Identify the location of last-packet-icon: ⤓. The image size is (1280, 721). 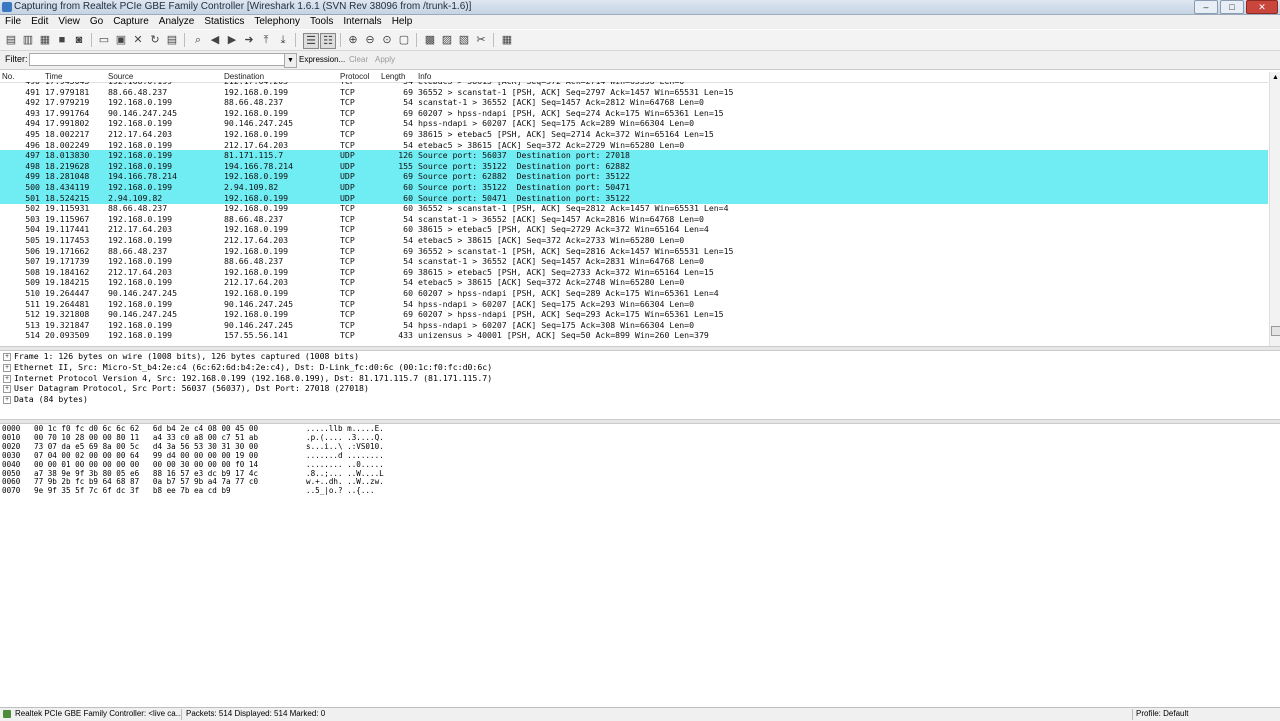
(283, 40).